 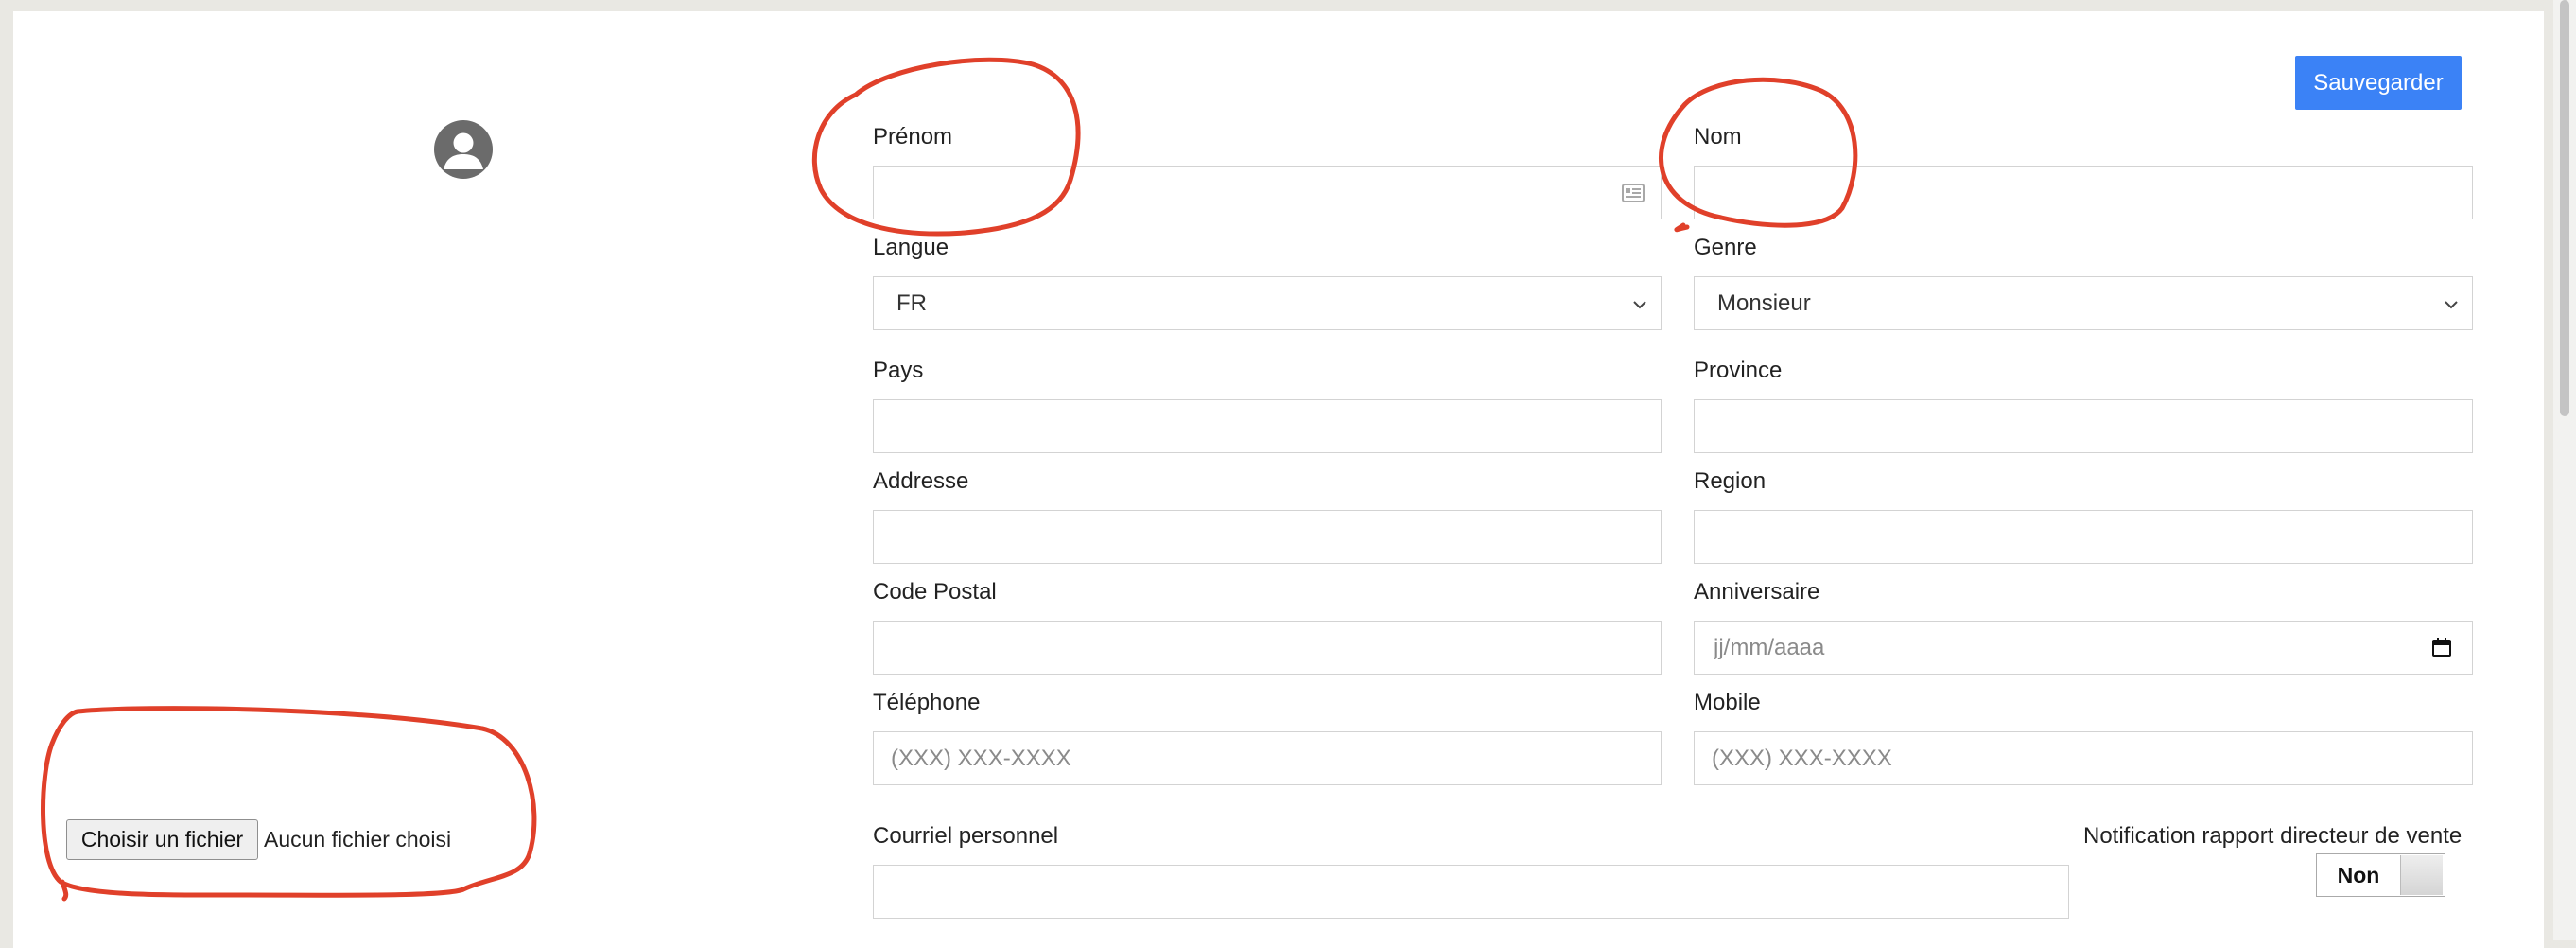 What do you see at coordinates (913, 136) in the screenshot?
I see `prenom-label: Prénom` at bounding box center [913, 136].